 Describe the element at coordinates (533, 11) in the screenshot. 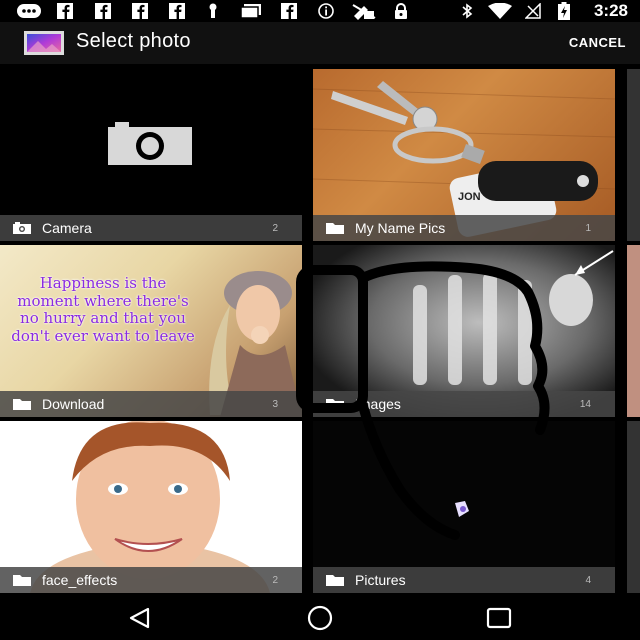

I see `no-signal-icon` at that location.